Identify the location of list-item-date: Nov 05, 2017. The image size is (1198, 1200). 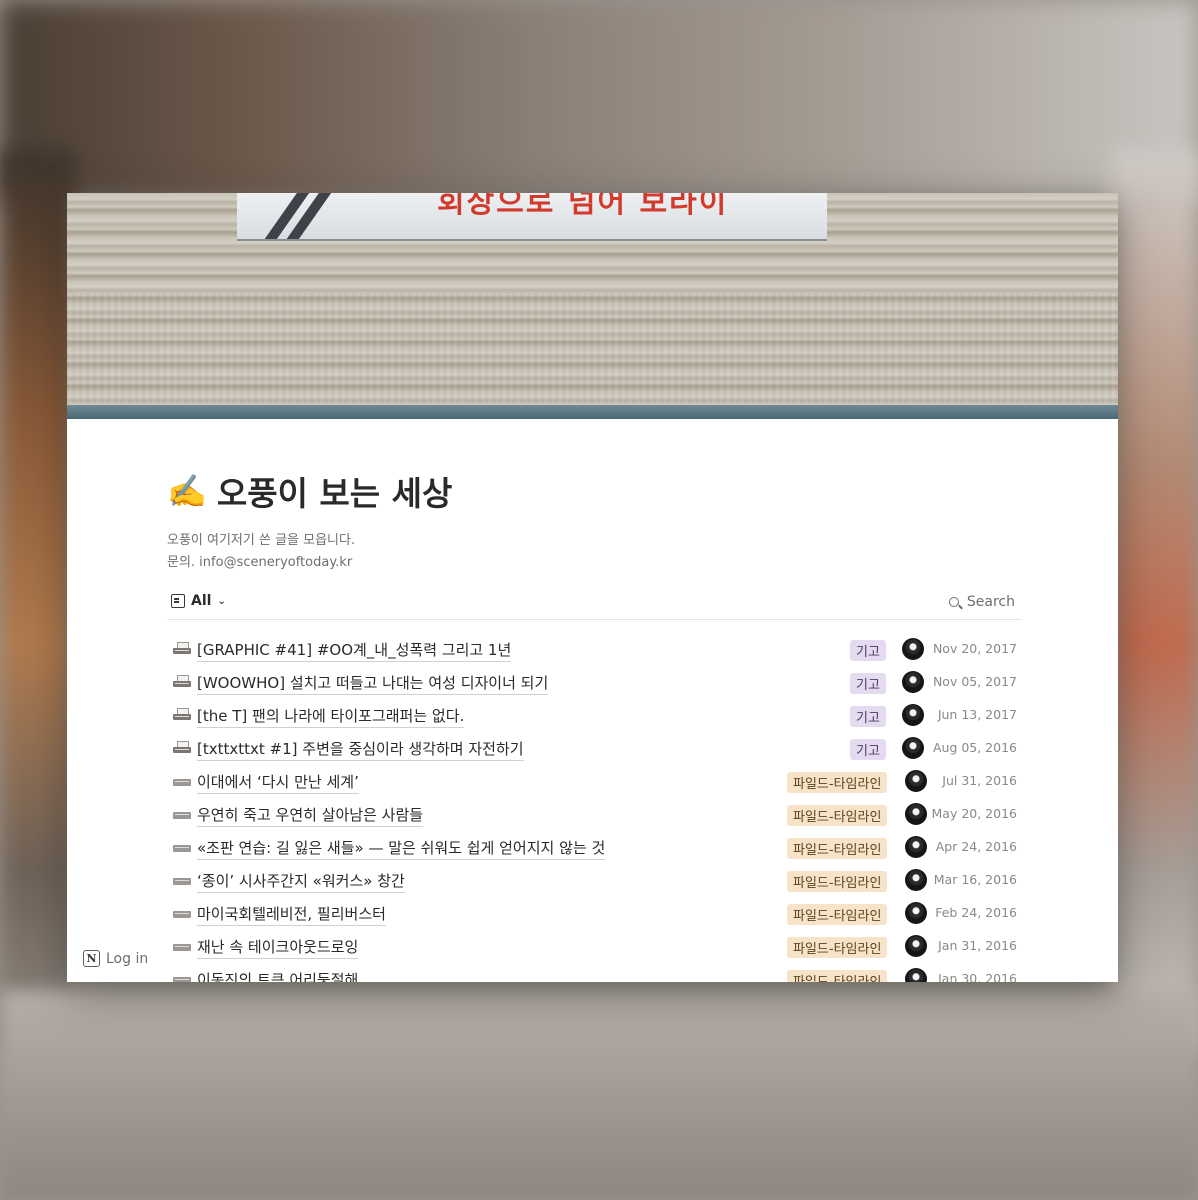
(974, 681).